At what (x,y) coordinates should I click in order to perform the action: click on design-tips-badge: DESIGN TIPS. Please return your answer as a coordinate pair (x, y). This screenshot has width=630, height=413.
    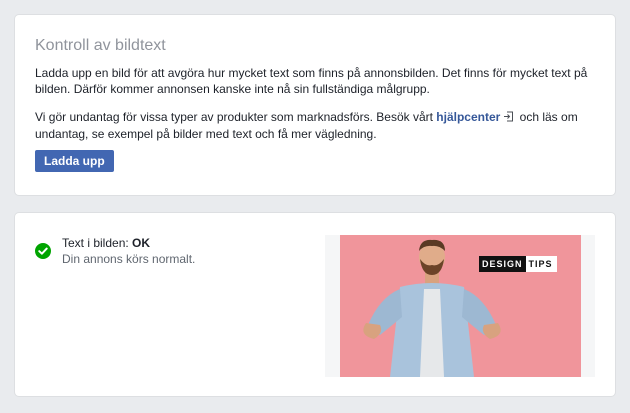
    Looking at the image, I should click on (518, 264).